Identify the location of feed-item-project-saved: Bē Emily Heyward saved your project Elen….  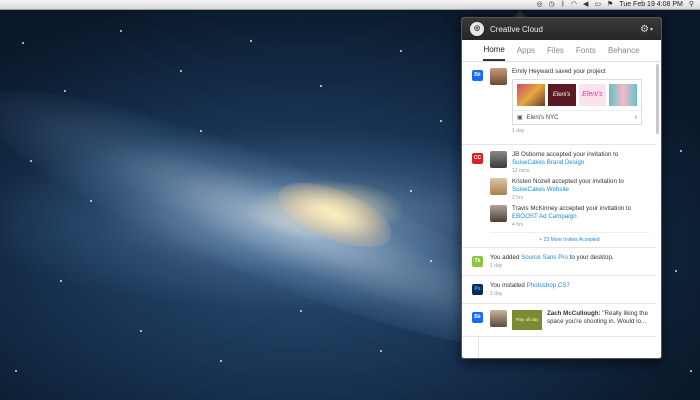
(558, 103).